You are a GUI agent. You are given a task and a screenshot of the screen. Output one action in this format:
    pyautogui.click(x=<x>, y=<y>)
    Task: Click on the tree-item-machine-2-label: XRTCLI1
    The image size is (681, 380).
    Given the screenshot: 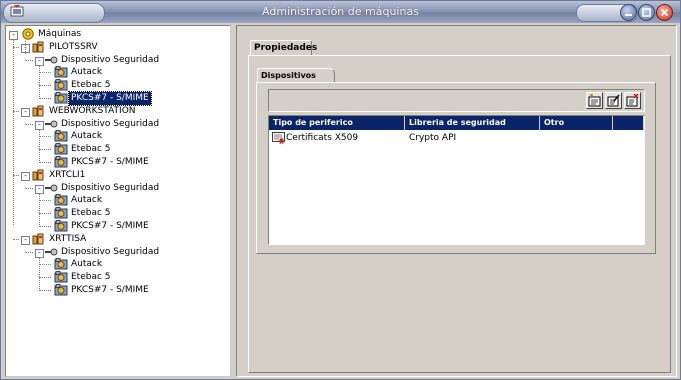 What is the action you would take?
    pyautogui.click(x=67, y=174)
    